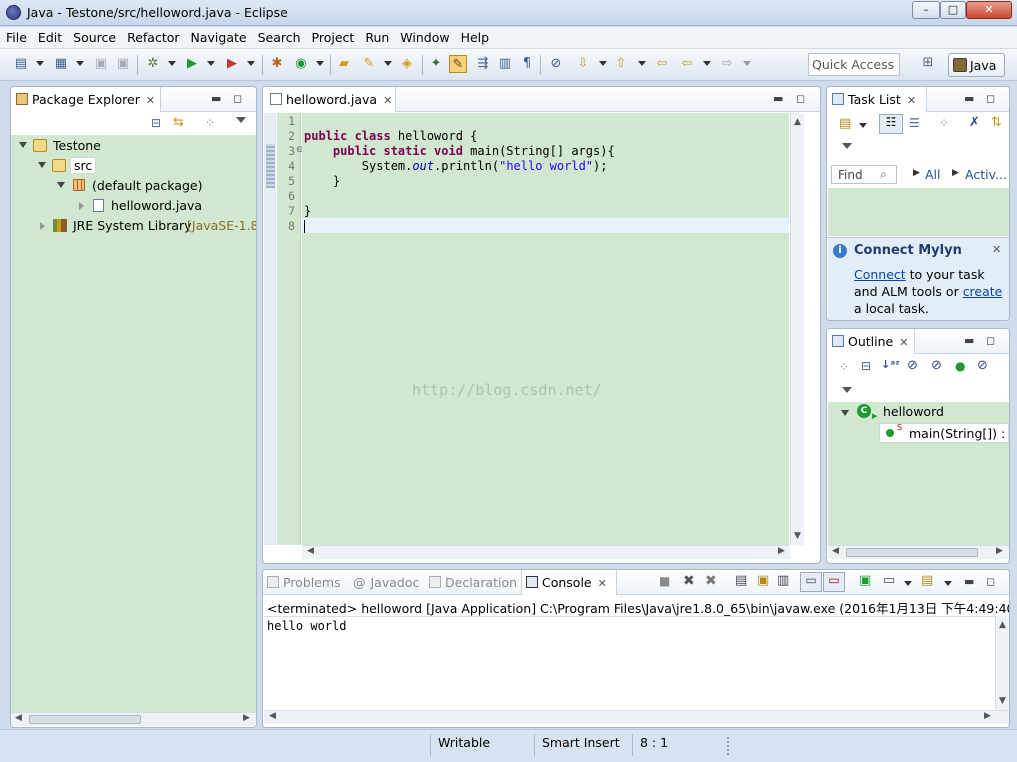 Image resolution: width=1017 pixels, height=762 pixels. I want to click on tree-item-project: Testone, so click(133, 146).